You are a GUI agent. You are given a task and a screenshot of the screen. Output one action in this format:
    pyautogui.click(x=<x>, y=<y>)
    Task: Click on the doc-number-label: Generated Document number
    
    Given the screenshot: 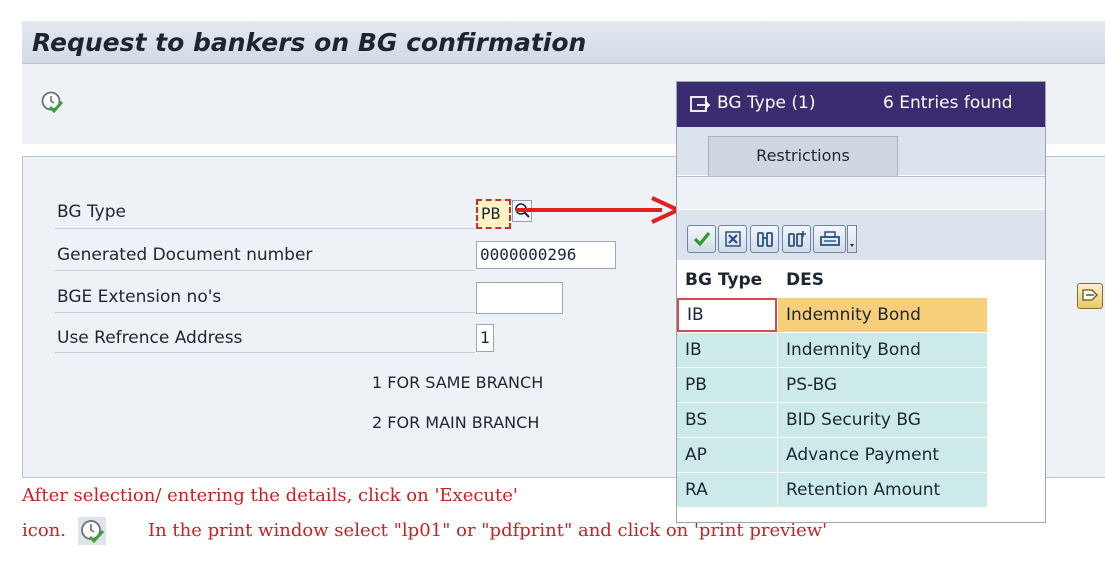 What is the action you would take?
    pyautogui.click(x=185, y=255)
    